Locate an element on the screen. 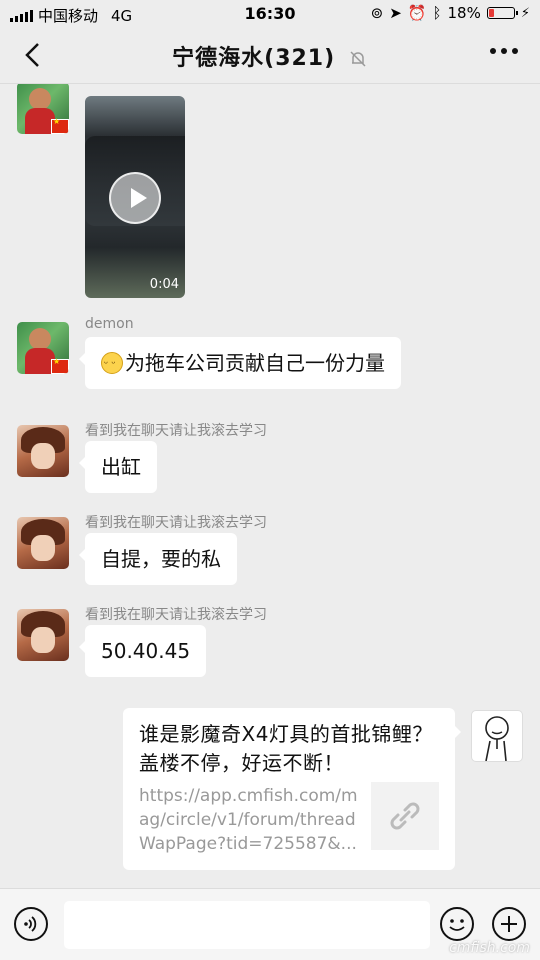 The width and height of the screenshot is (540, 960). emoji-icon is located at coordinates (457, 925).